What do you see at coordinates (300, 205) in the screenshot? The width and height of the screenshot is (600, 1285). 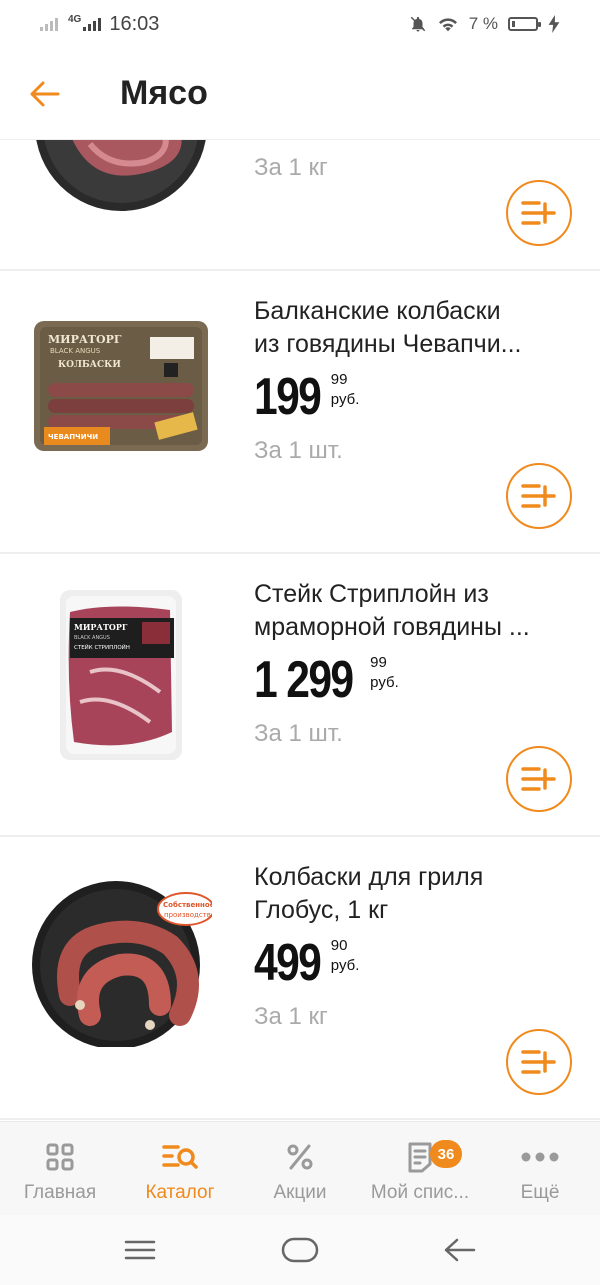 I see `product-card: За 1 кг` at bounding box center [300, 205].